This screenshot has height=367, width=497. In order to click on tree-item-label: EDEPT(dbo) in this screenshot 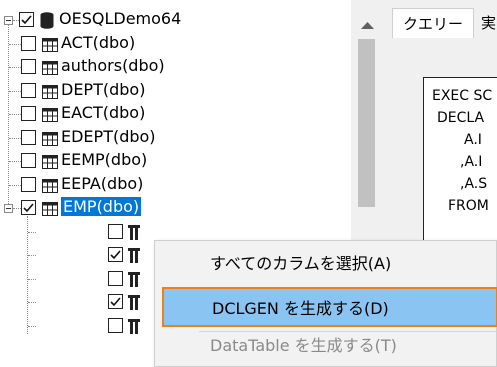, I will do `click(108, 136)`.